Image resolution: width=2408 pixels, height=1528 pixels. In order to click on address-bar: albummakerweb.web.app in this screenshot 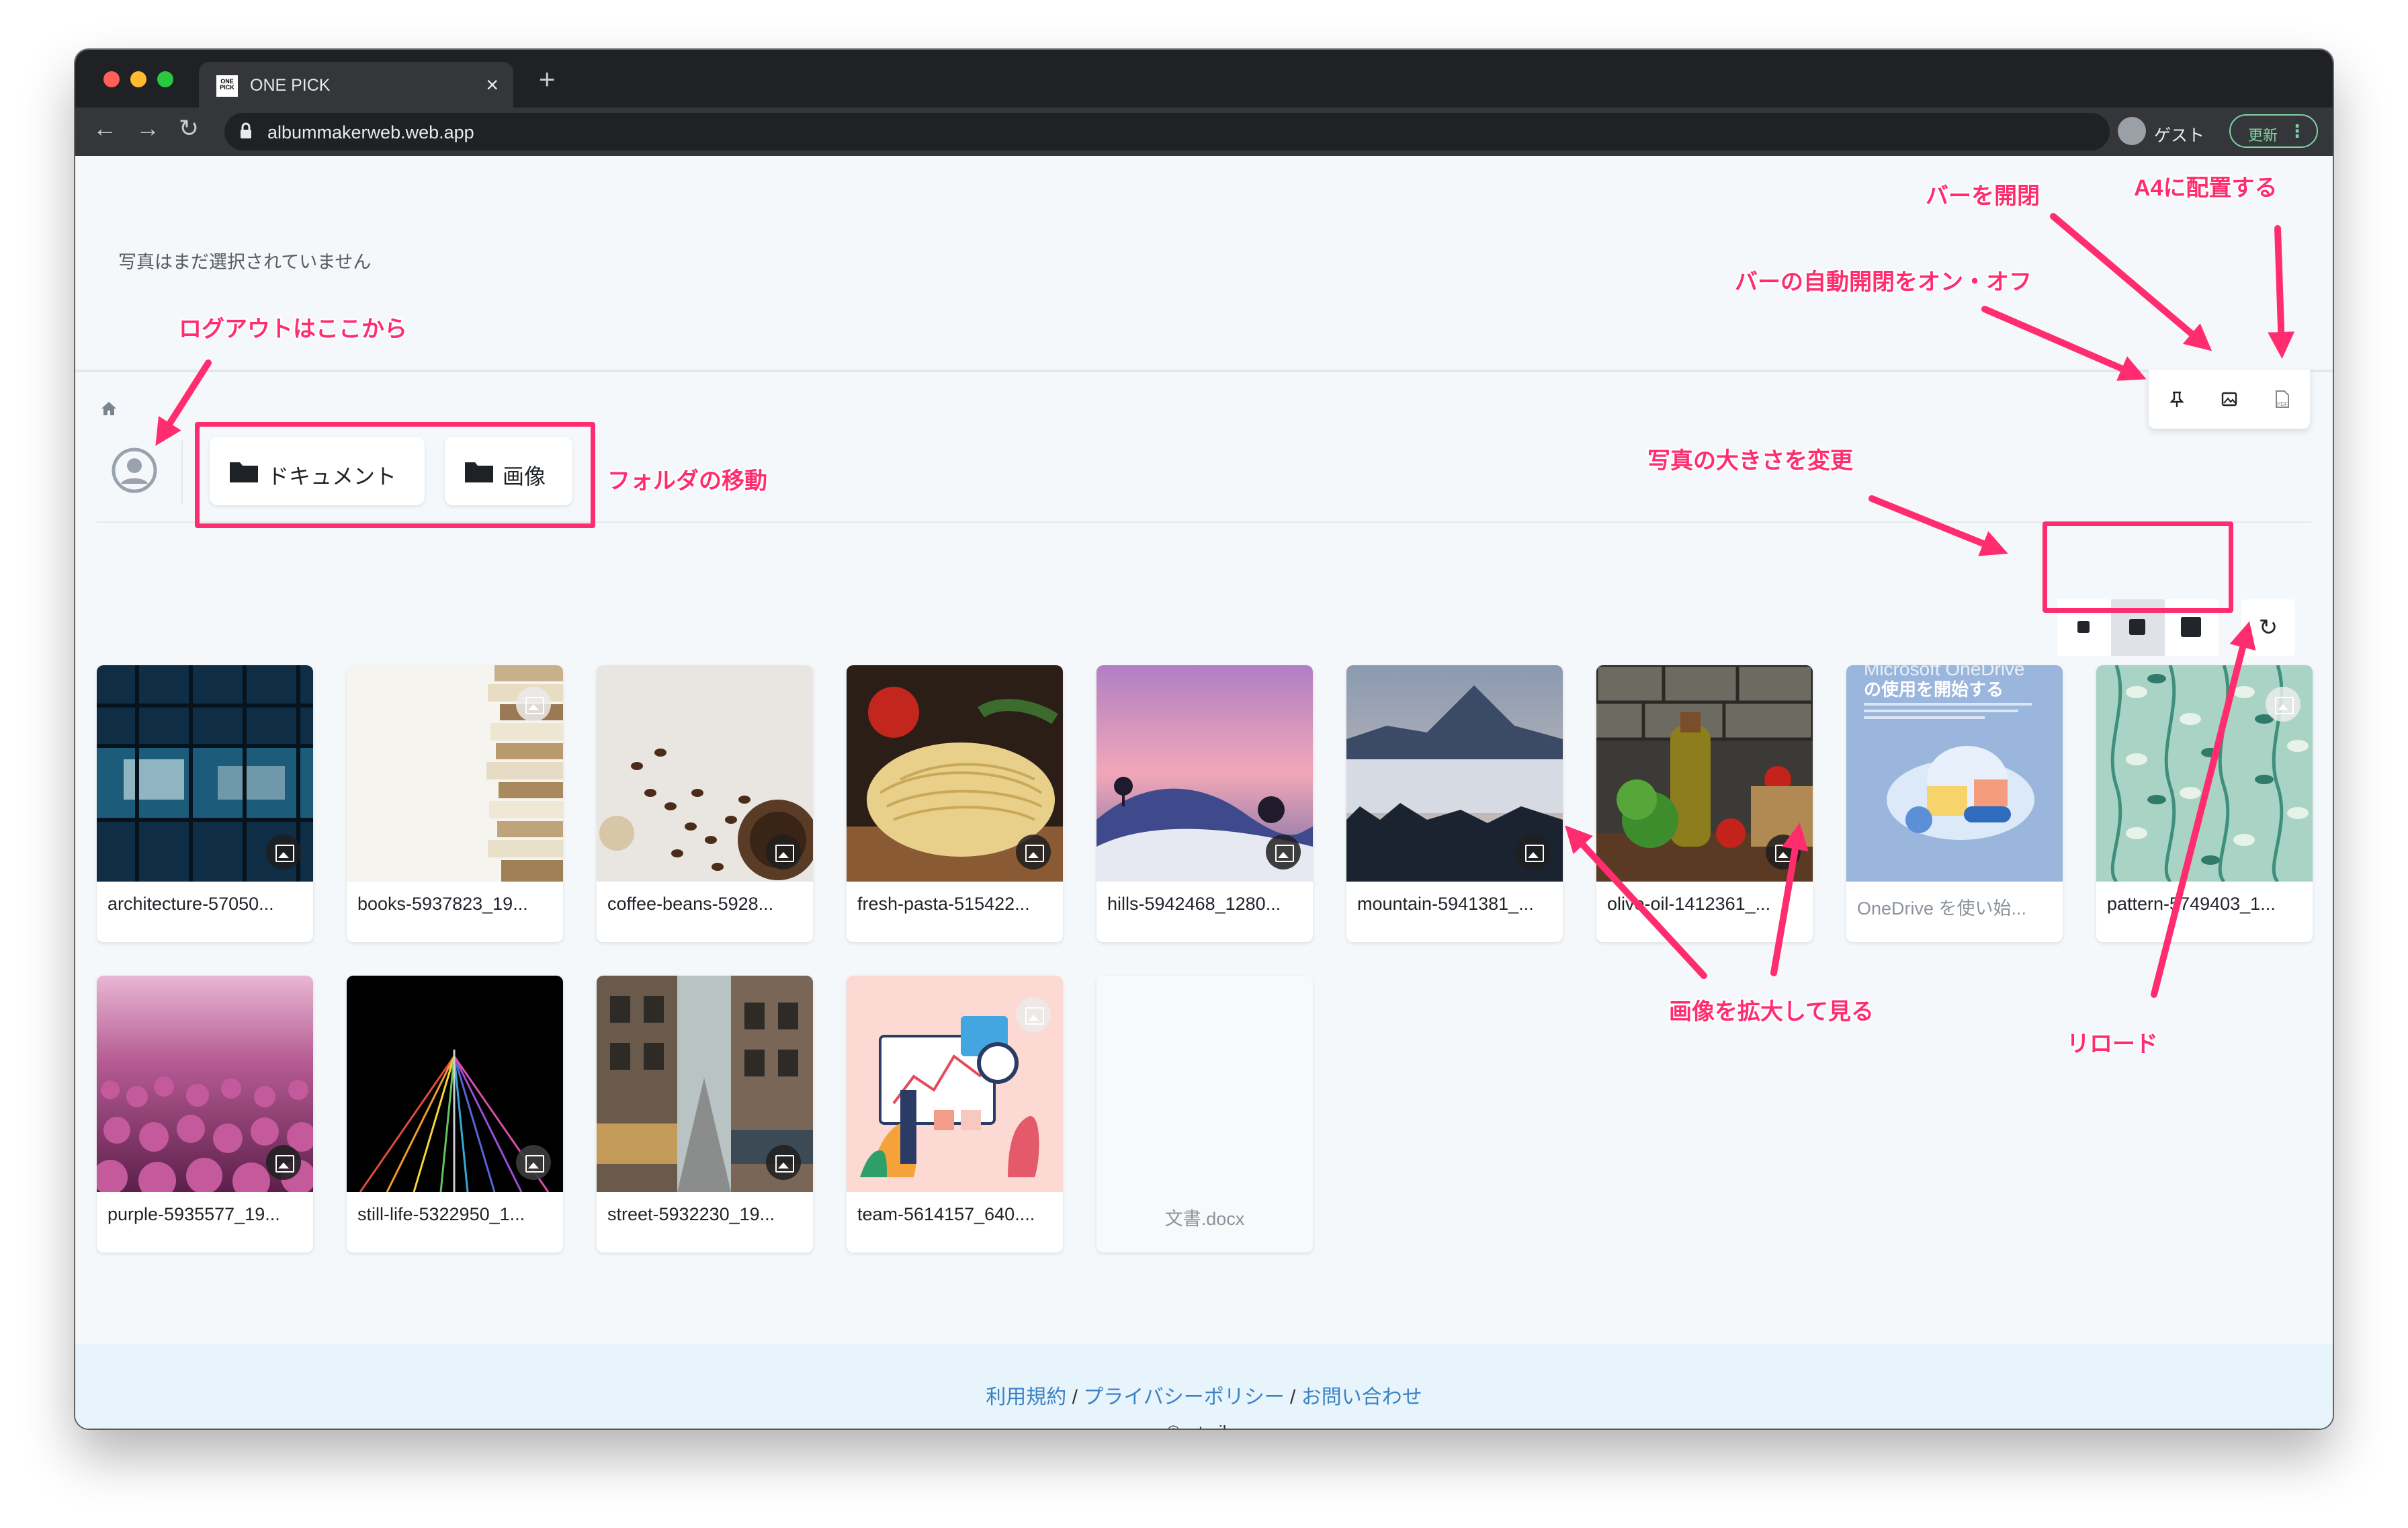, I will do `click(1167, 132)`.